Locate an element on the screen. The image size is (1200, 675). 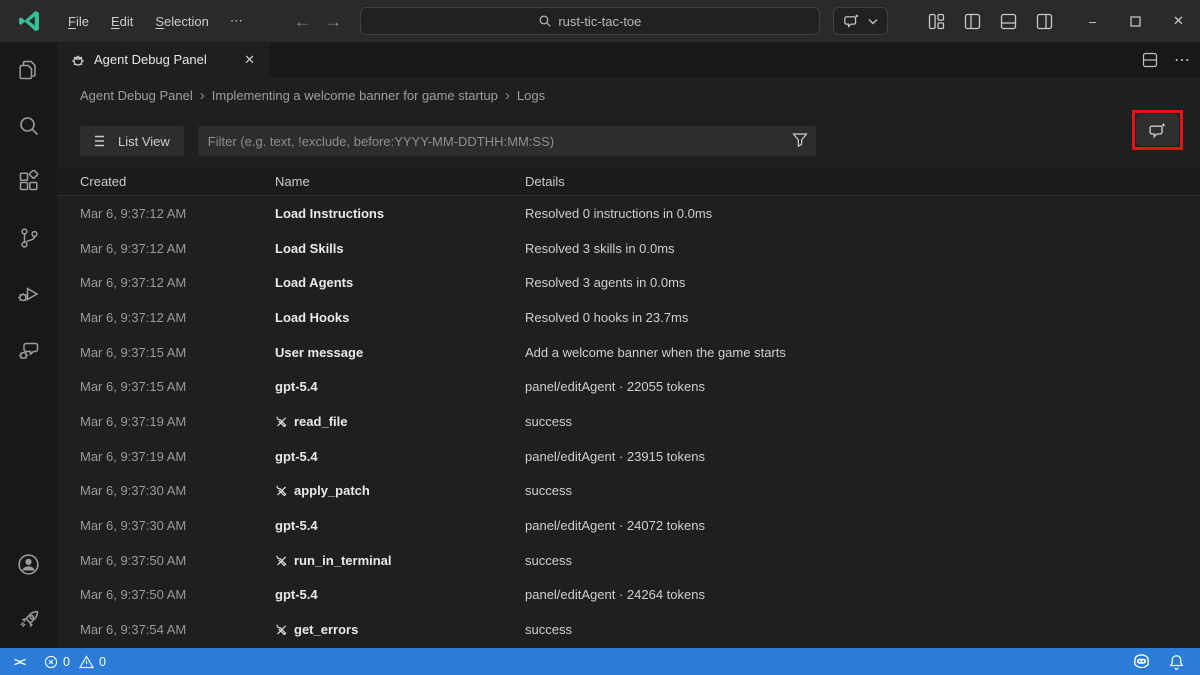
menu-file: File is located at coordinates (78, 21).